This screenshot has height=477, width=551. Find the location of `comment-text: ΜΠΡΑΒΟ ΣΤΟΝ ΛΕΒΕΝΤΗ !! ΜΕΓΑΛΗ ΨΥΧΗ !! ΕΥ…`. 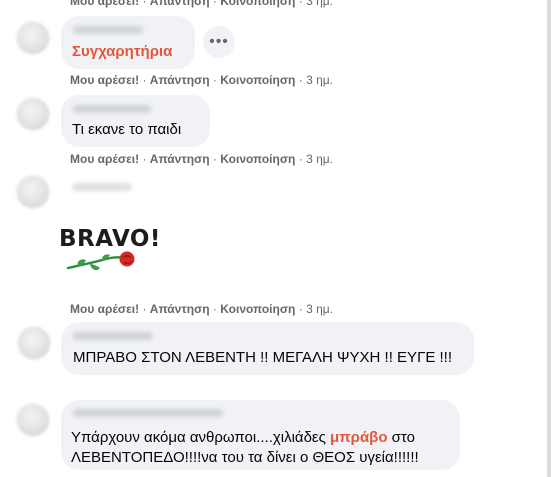

comment-text: ΜΠΡΑΒΟ ΣΤΟΝ ΛΕΒΕΝΤΗ !! ΜΕΓΑΛΗ ΨΥΧΗ !! ΕΥ… is located at coordinates (262, 357).